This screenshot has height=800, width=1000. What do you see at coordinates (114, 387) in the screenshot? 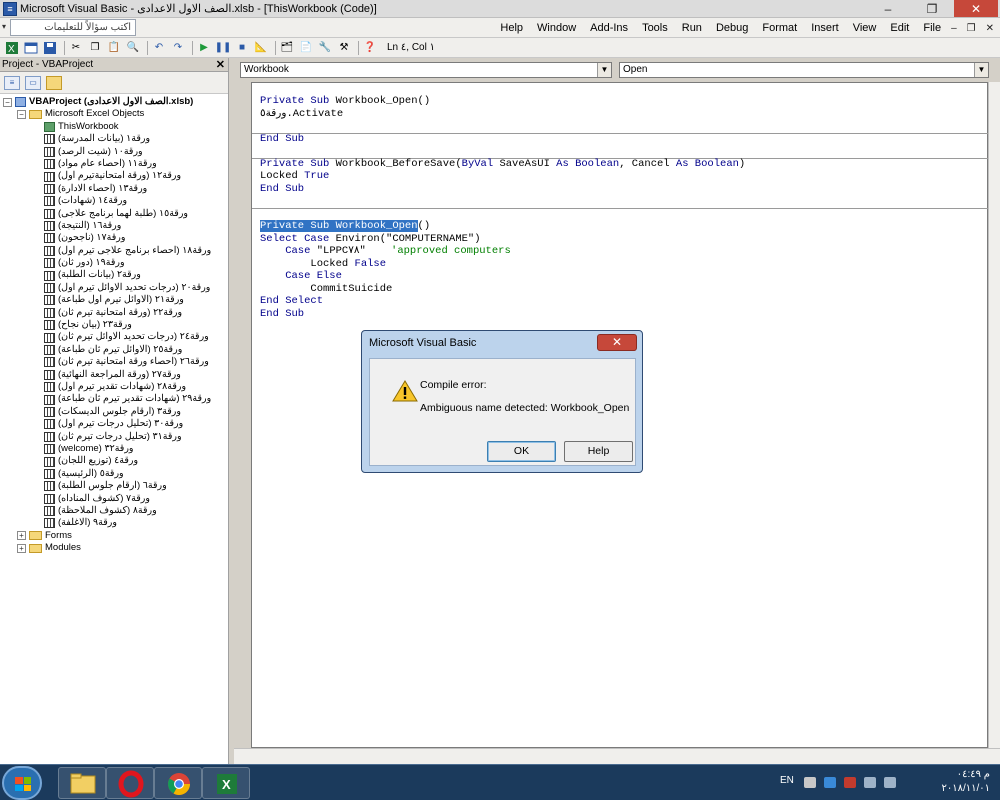
I see `tree-sheet-item: ورقة٢٨ (شهادات تقدير تيرم اول)` at bounding box center [114, 387].